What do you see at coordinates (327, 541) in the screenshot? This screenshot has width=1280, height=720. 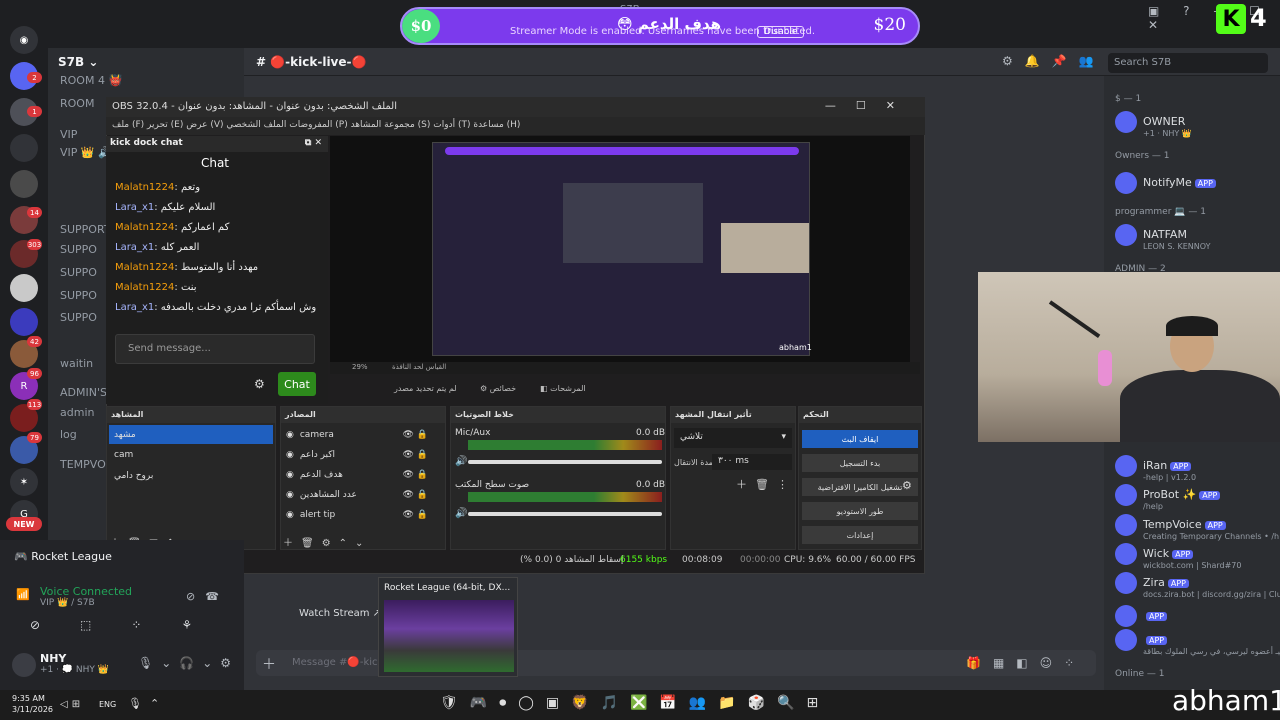 I see `source-toolbar: ＋🗑⚙⌃⌄` at bounding box center [327, 541].